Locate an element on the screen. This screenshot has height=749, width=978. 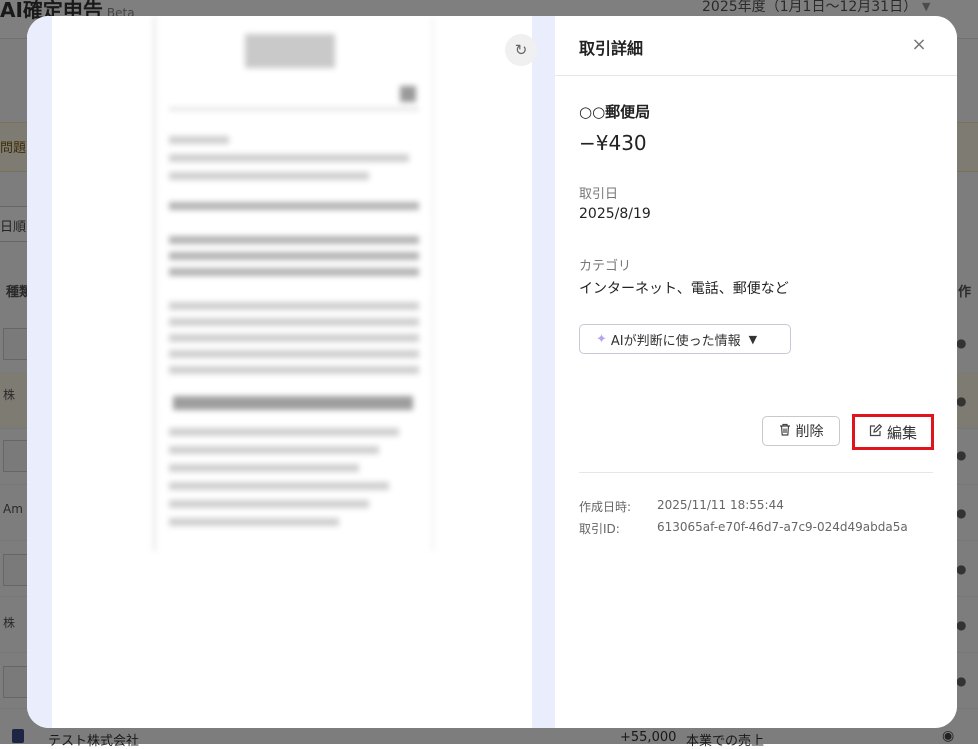
ai-info-button: ✦ AIが判断に使った情報 ▼ is located at coordinates (685, 339).